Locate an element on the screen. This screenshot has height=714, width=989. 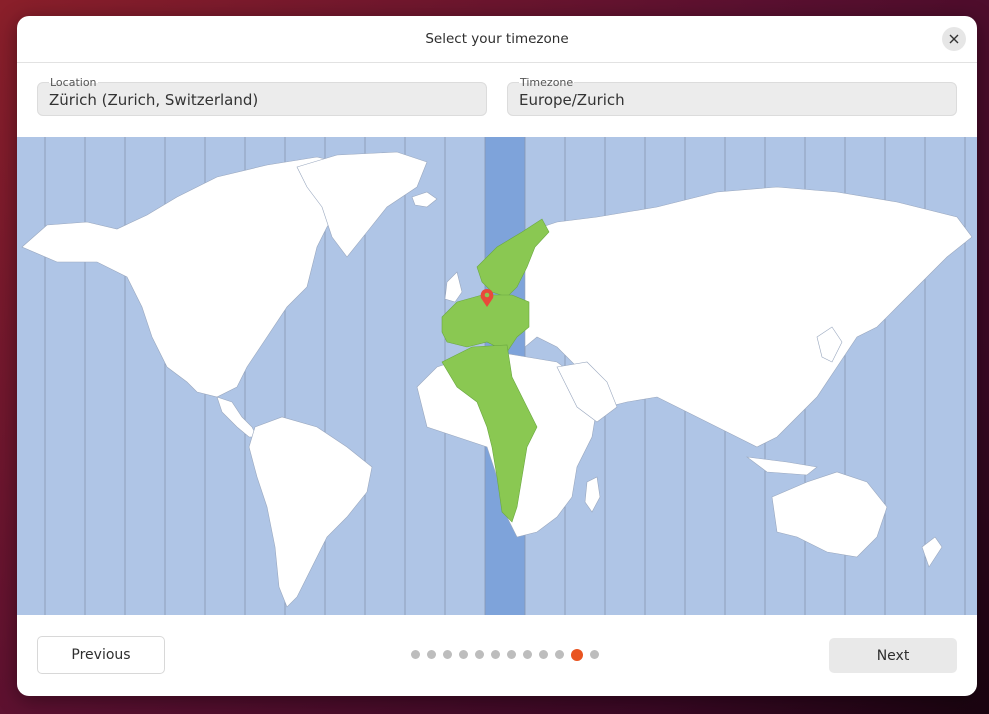
close-button is located at coordinates (954, 39).